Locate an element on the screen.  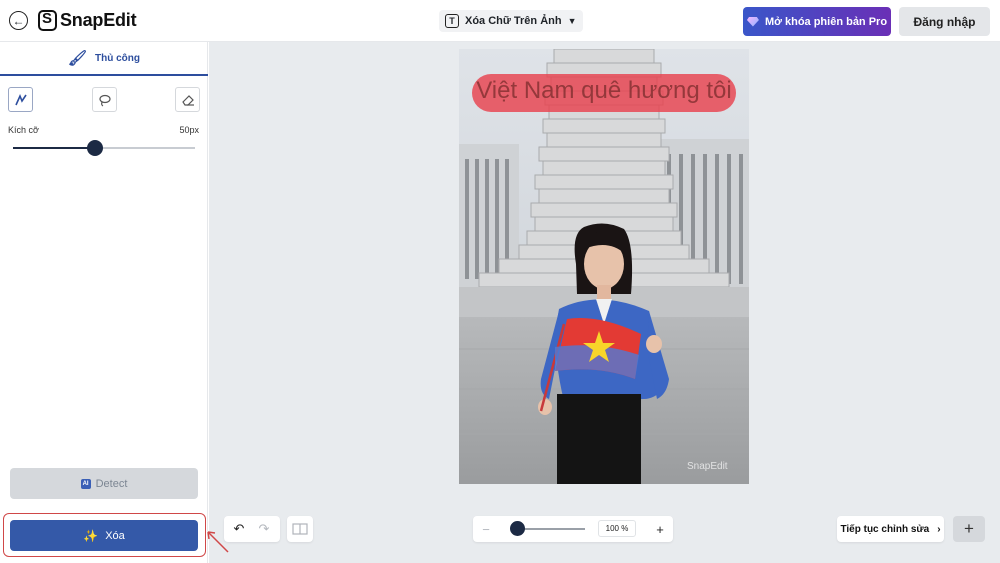
app-logo: SnapEdit is located at coordinates (87, 20).